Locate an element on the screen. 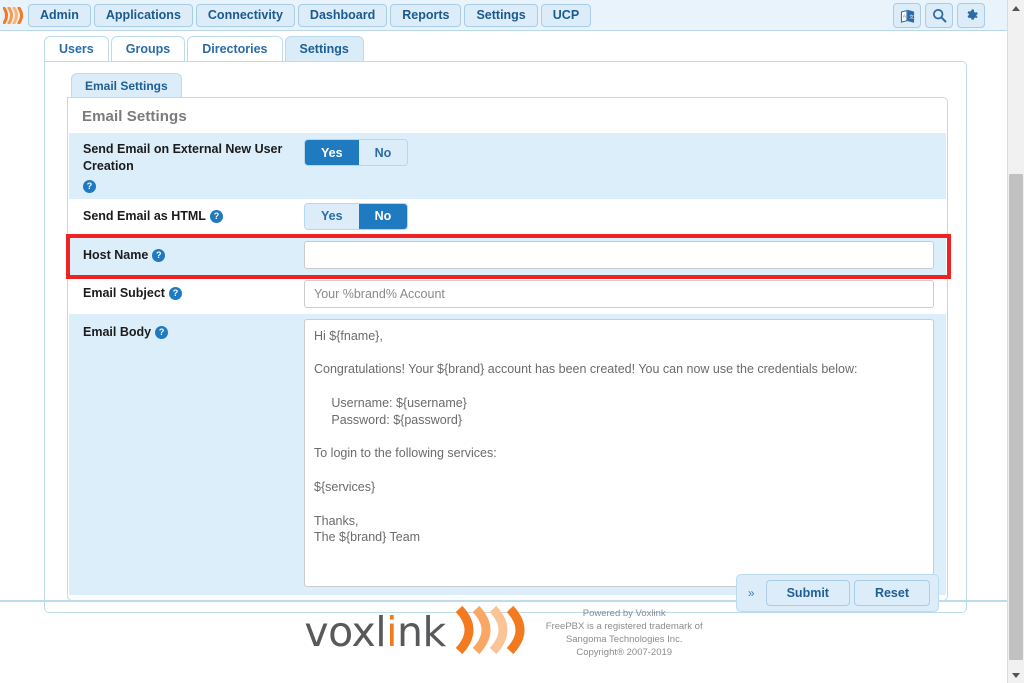  nav-item-dashboard: Dashboard is located at coordinates (342, 15).